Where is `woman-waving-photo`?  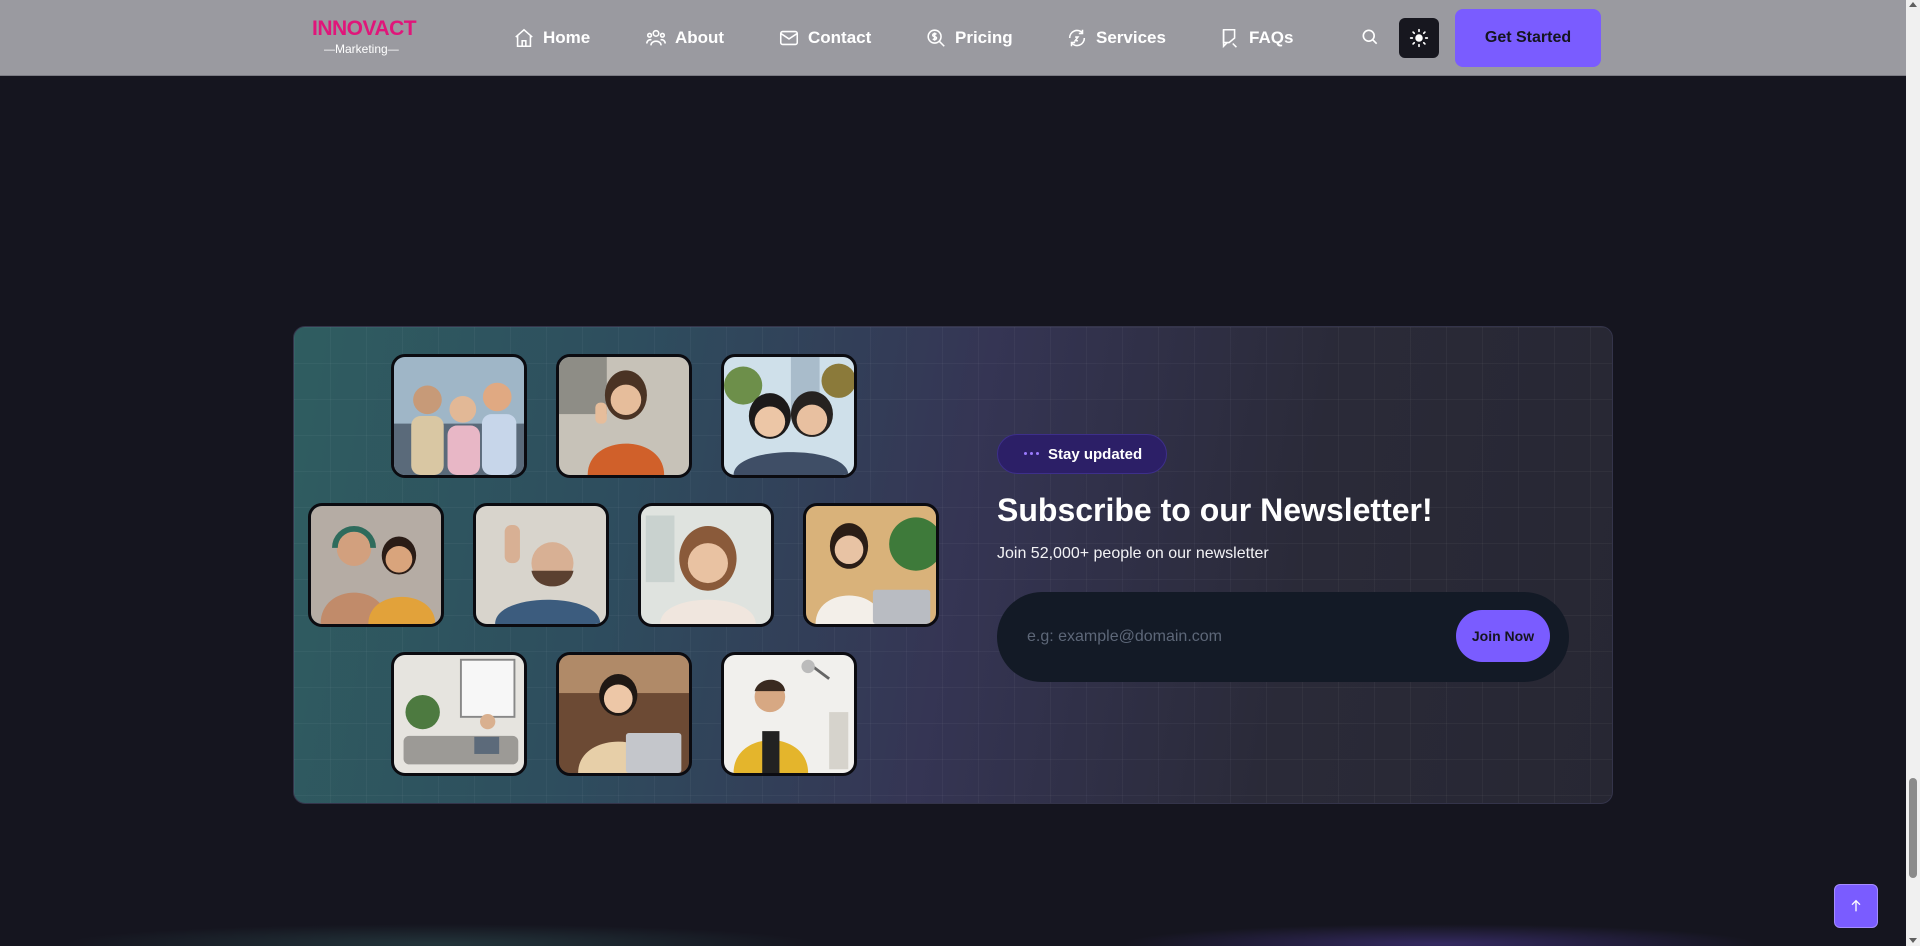
woman-waving-photo is located at coordinates (624, 416).